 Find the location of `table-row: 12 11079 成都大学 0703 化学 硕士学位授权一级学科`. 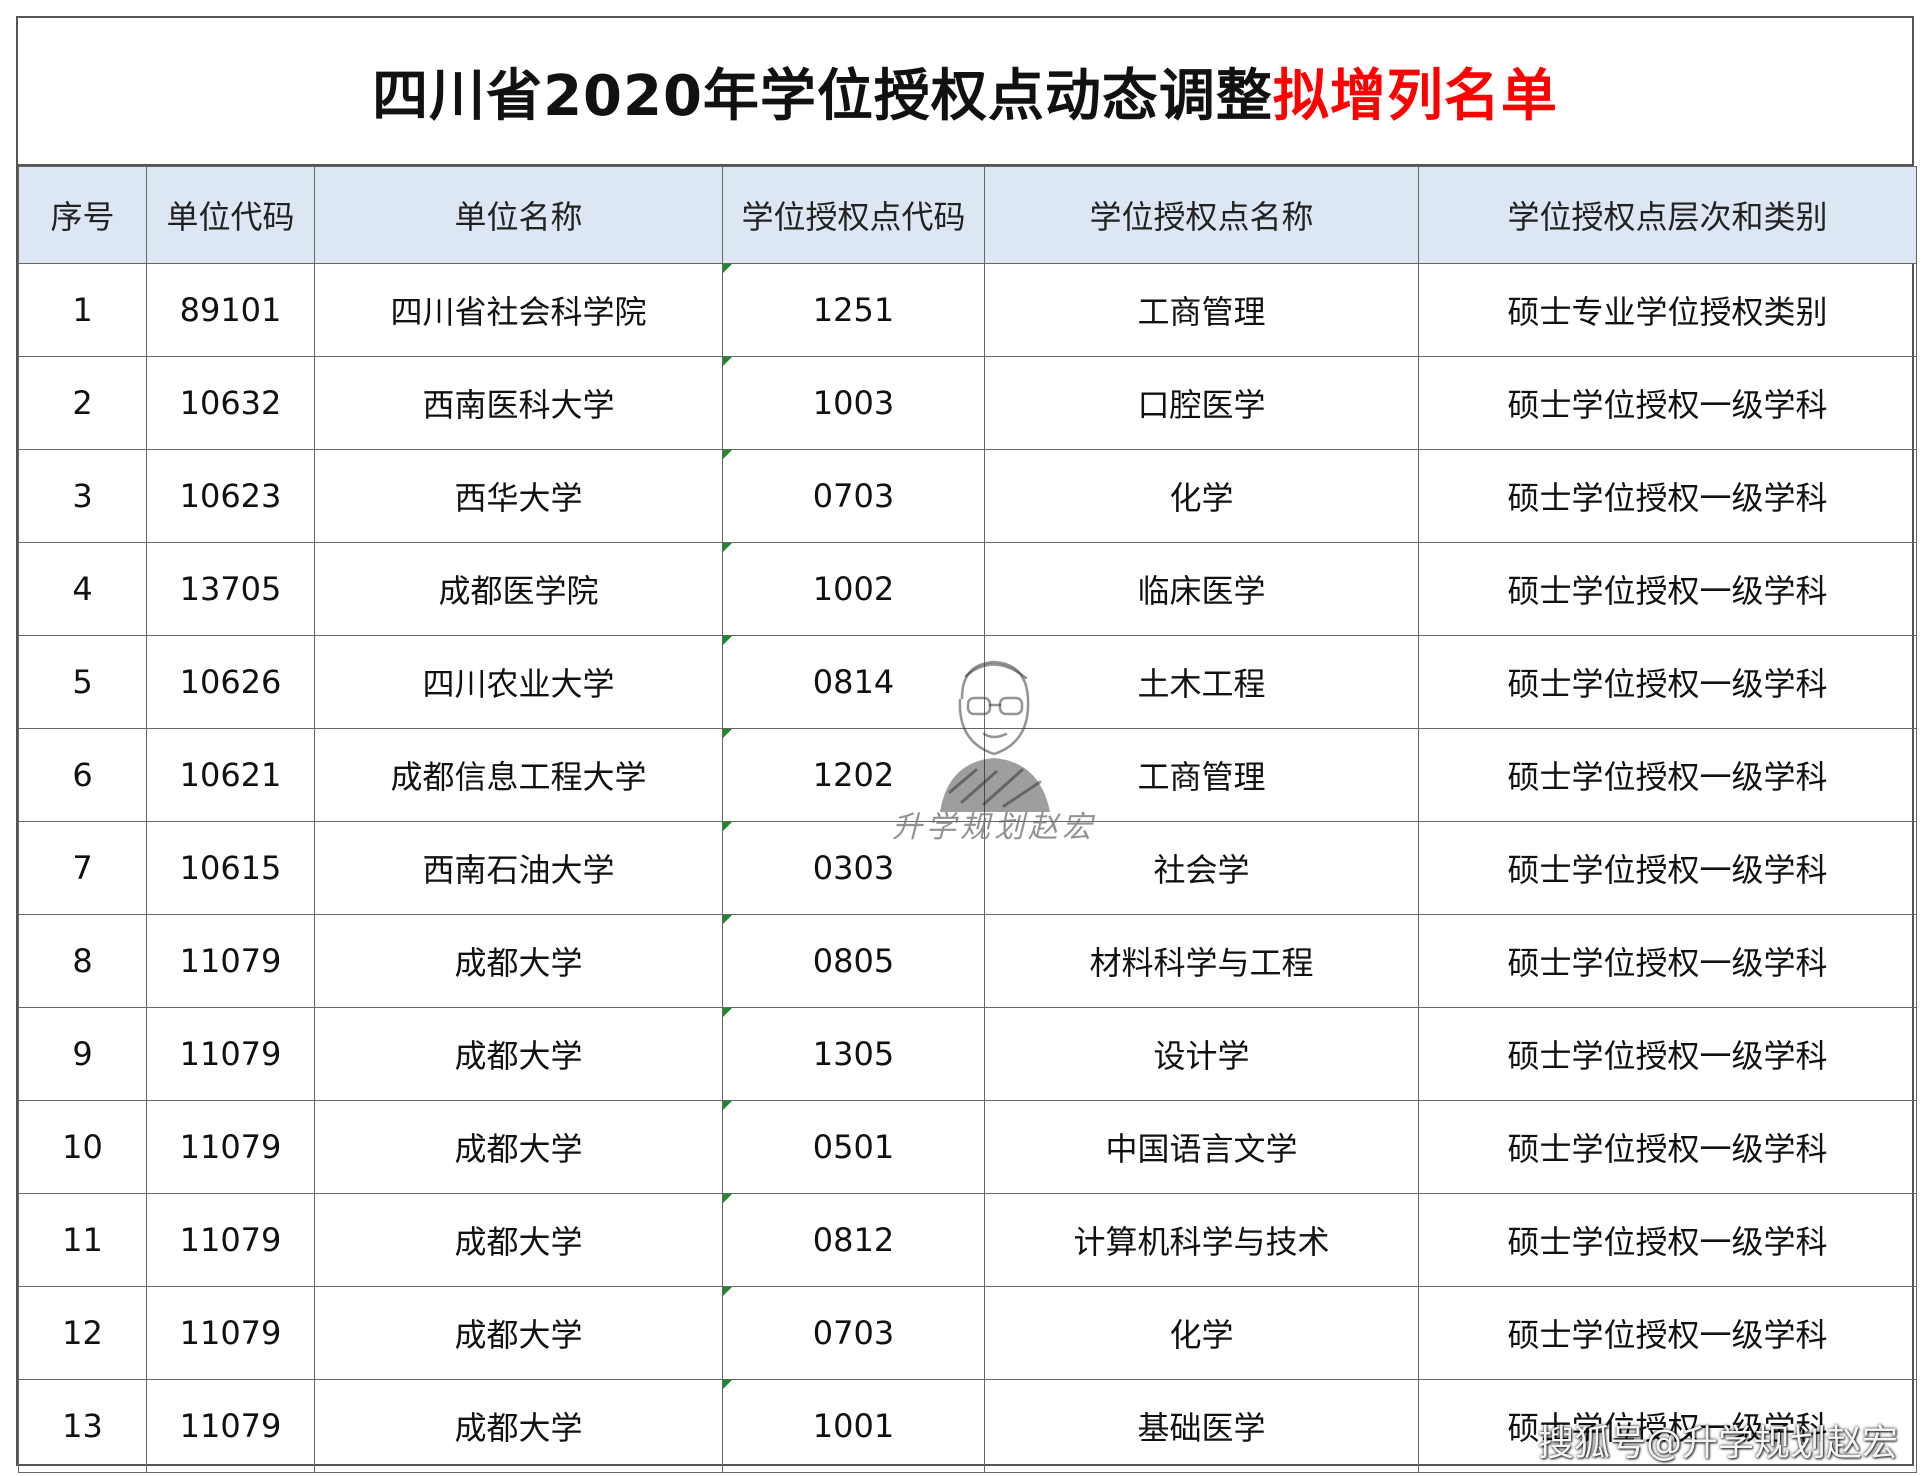

table-row: 12 11079 成都大学 0703 化学 硕士学位授权一级学科 is located at coordinates (967, 1333).